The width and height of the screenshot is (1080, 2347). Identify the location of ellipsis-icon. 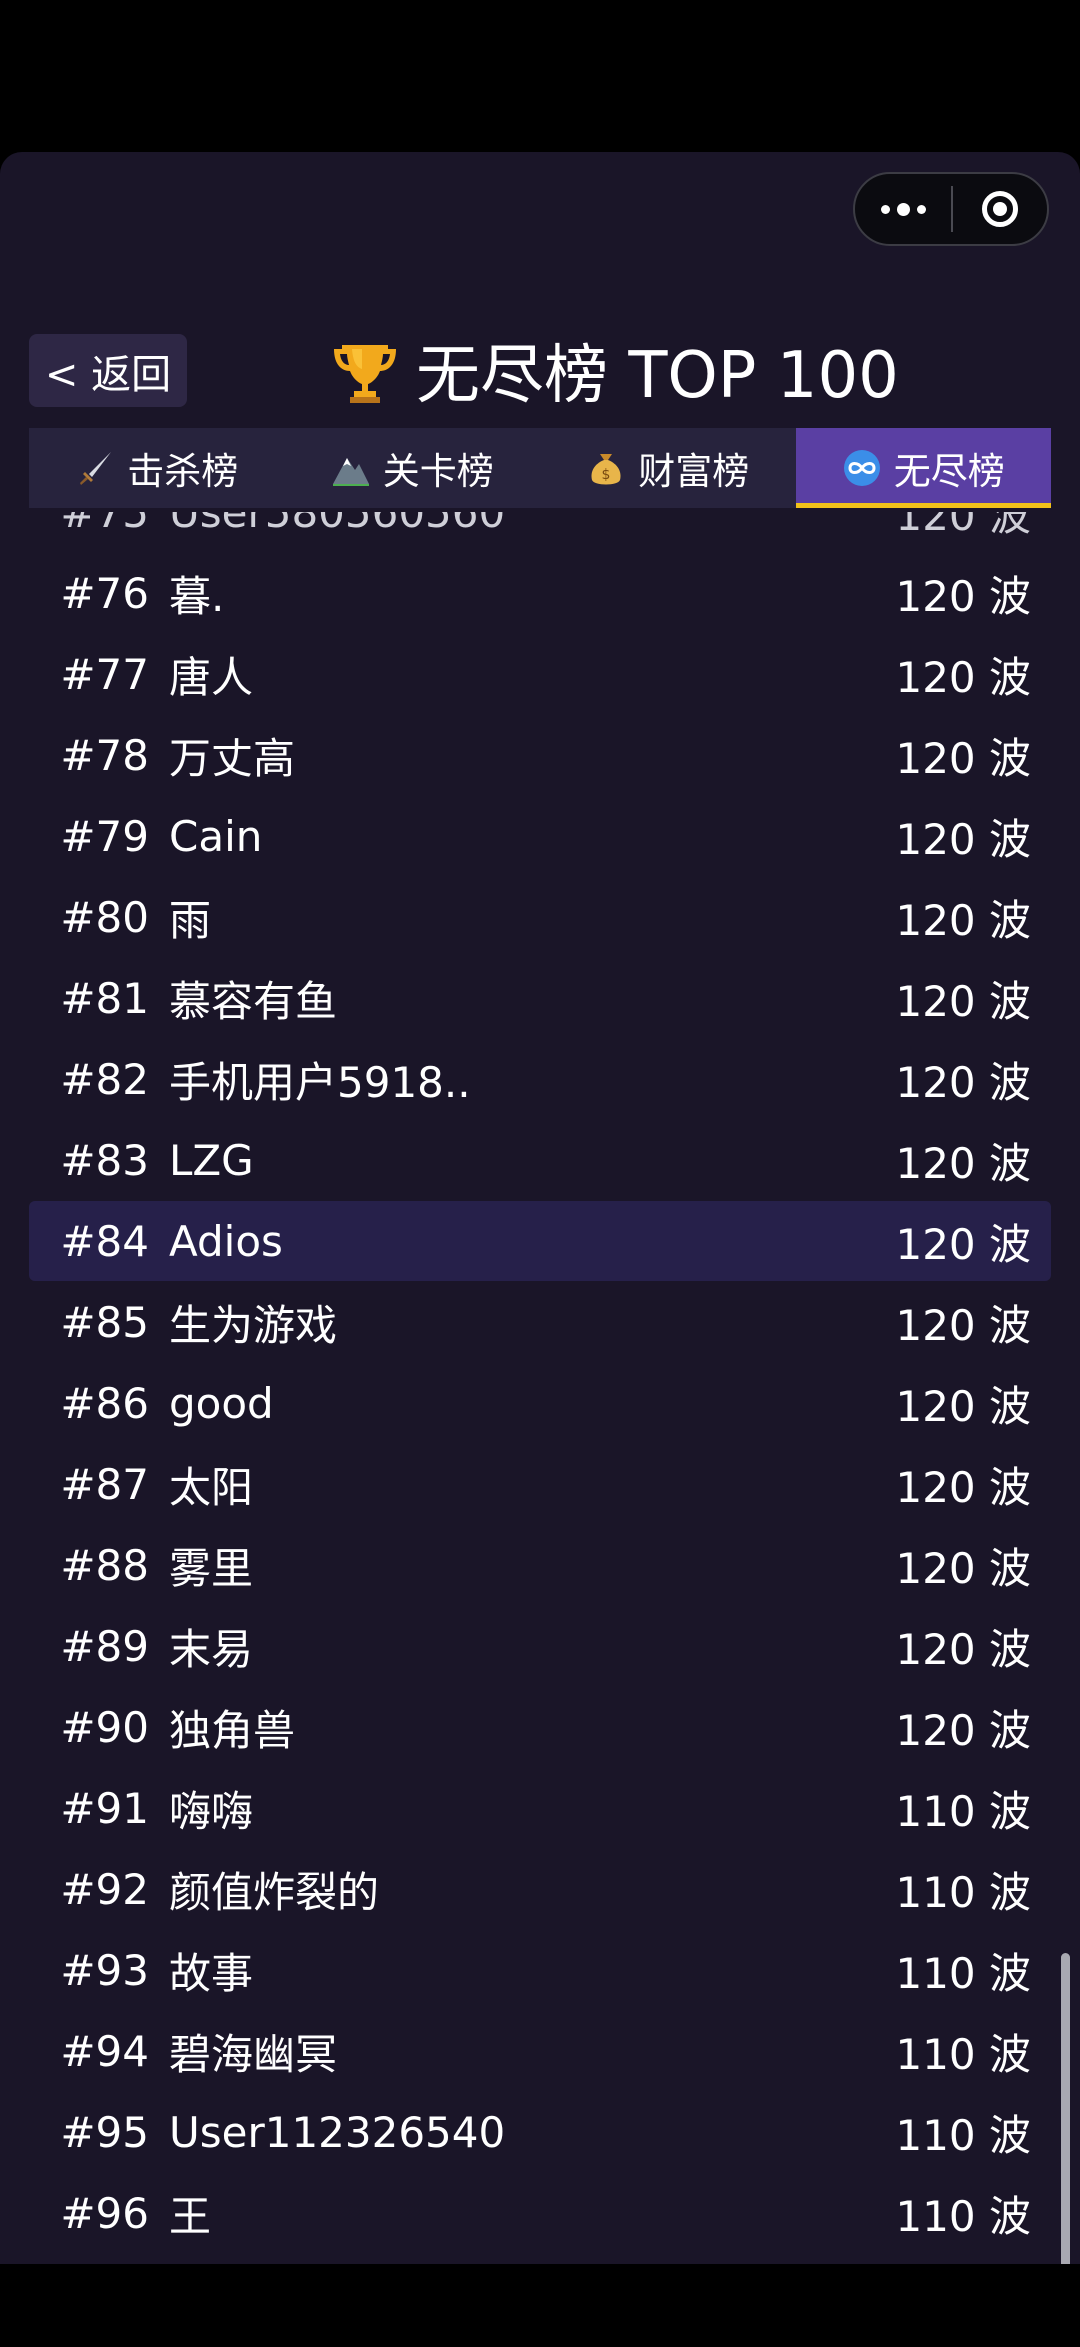
(903, 209).